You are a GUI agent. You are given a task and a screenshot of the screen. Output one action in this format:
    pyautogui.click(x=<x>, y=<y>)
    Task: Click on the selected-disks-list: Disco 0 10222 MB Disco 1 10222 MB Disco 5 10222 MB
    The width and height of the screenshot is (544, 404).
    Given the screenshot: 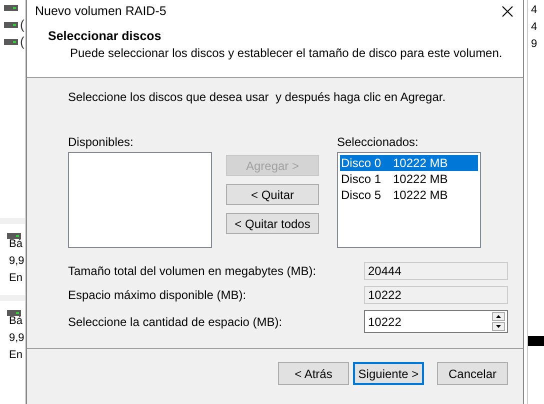 What is the action you would take?
    pyautogui.click(x=409, y=200)
    